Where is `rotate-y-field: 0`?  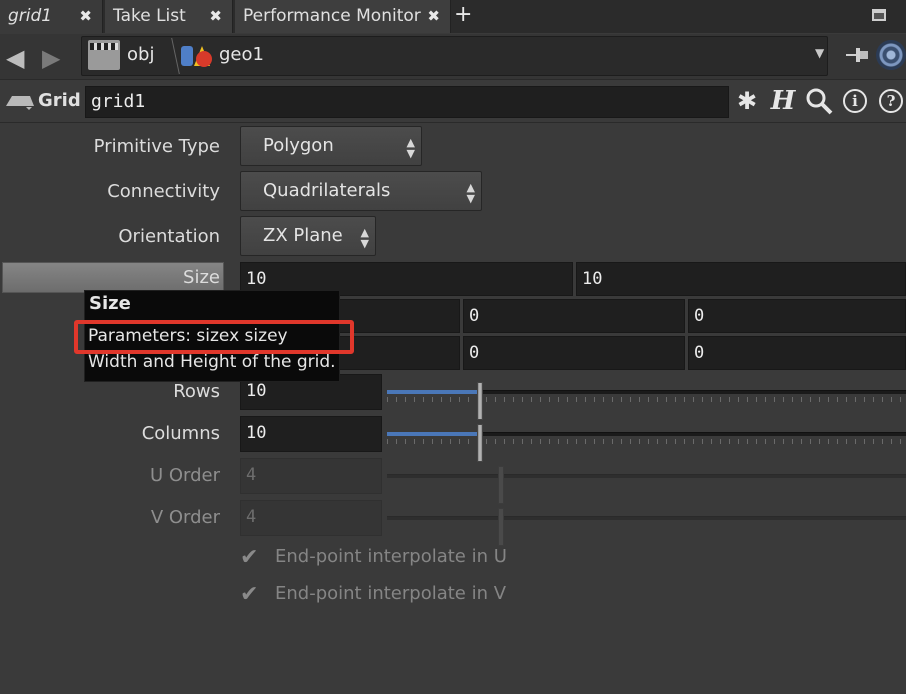
rotate-y-field: 0 is located at coordinates (574, 353).